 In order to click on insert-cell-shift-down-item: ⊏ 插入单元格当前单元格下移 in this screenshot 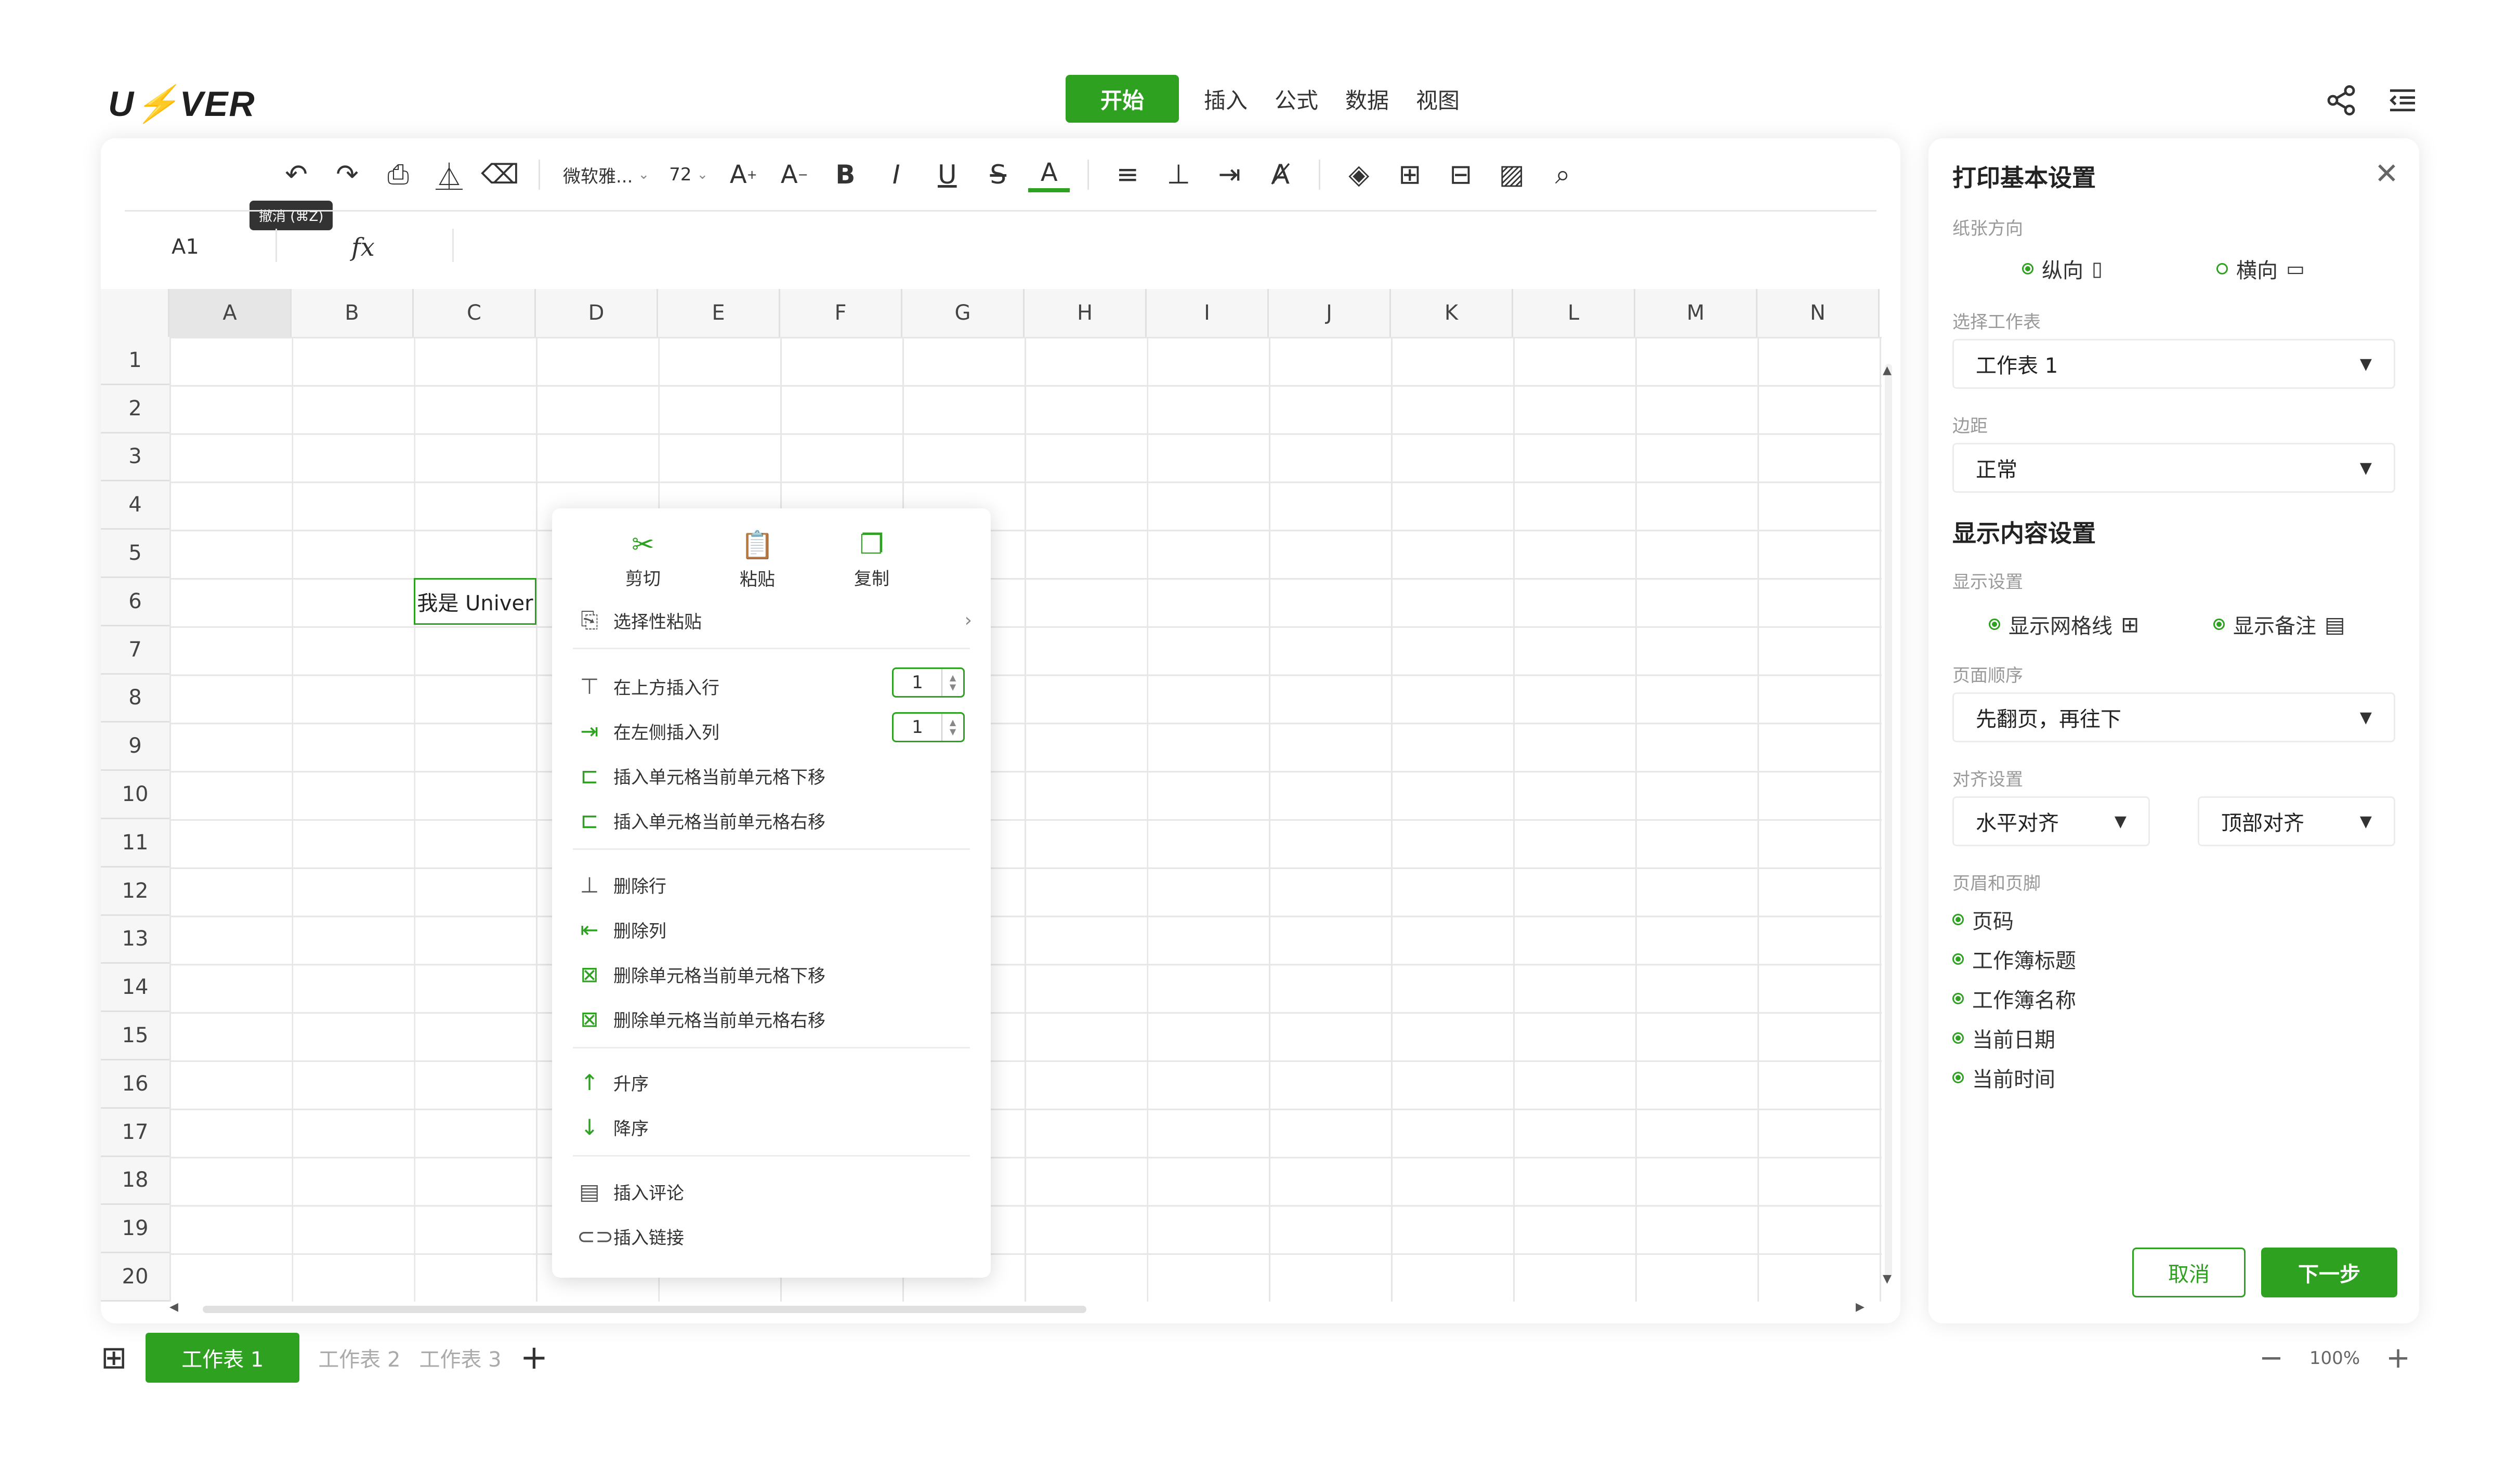, I will do `click(701, 776)`.